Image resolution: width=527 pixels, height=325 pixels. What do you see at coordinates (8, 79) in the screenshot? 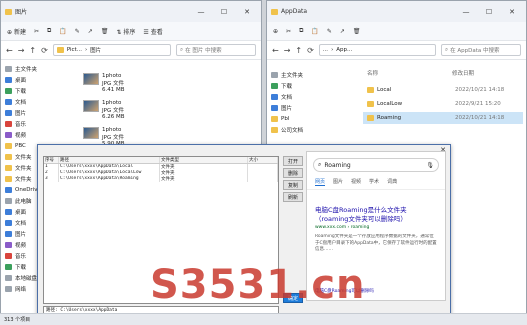
I see `desktop-icon` at bounding box center [8, 79].